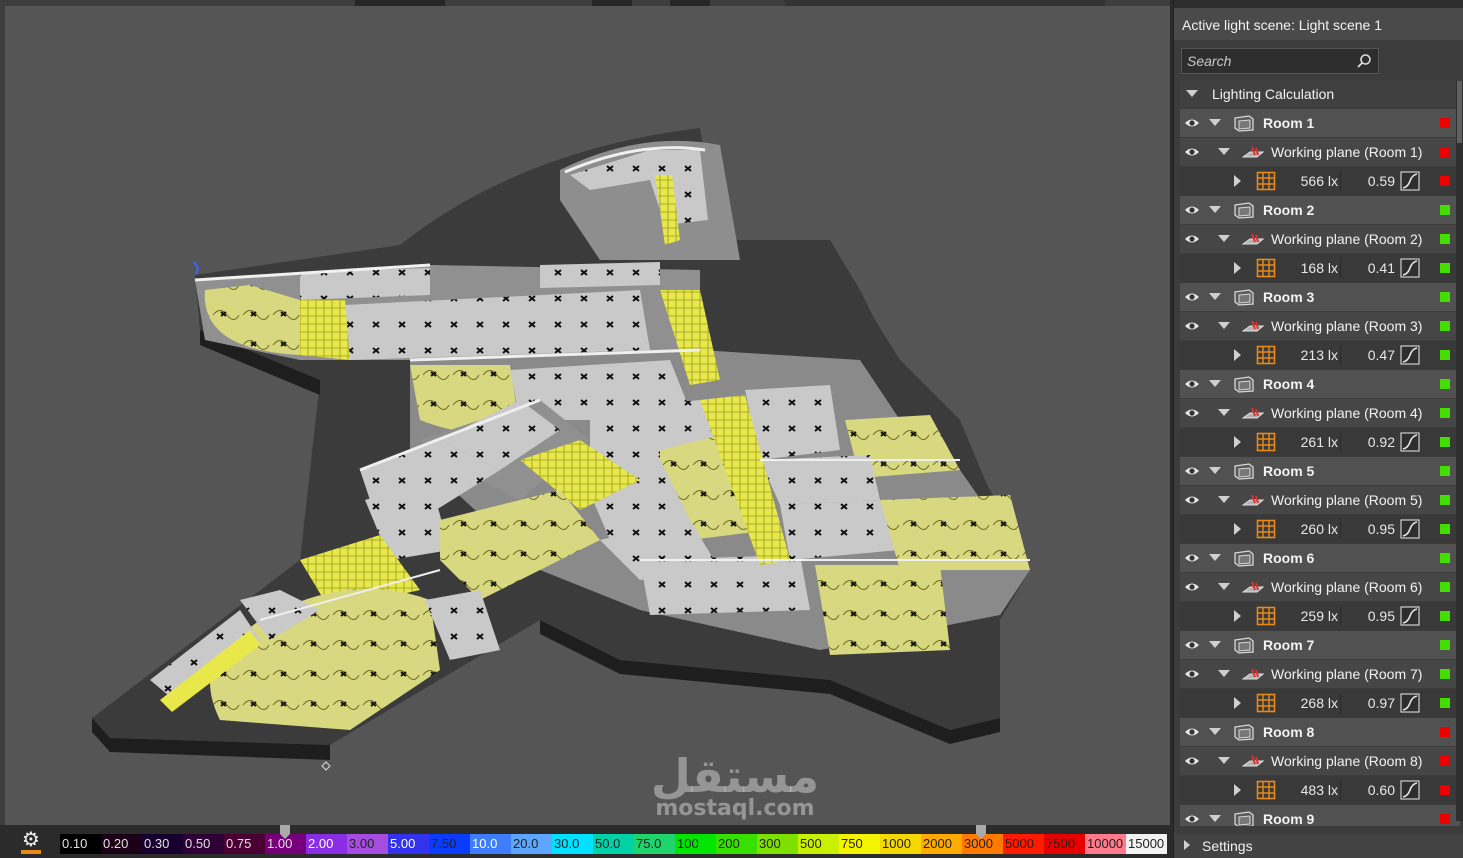  What do you see at coordinates (1320, 384) in the screenshot?
I see `tree-item-room: Room 4` at bounding box center [1320, 384].